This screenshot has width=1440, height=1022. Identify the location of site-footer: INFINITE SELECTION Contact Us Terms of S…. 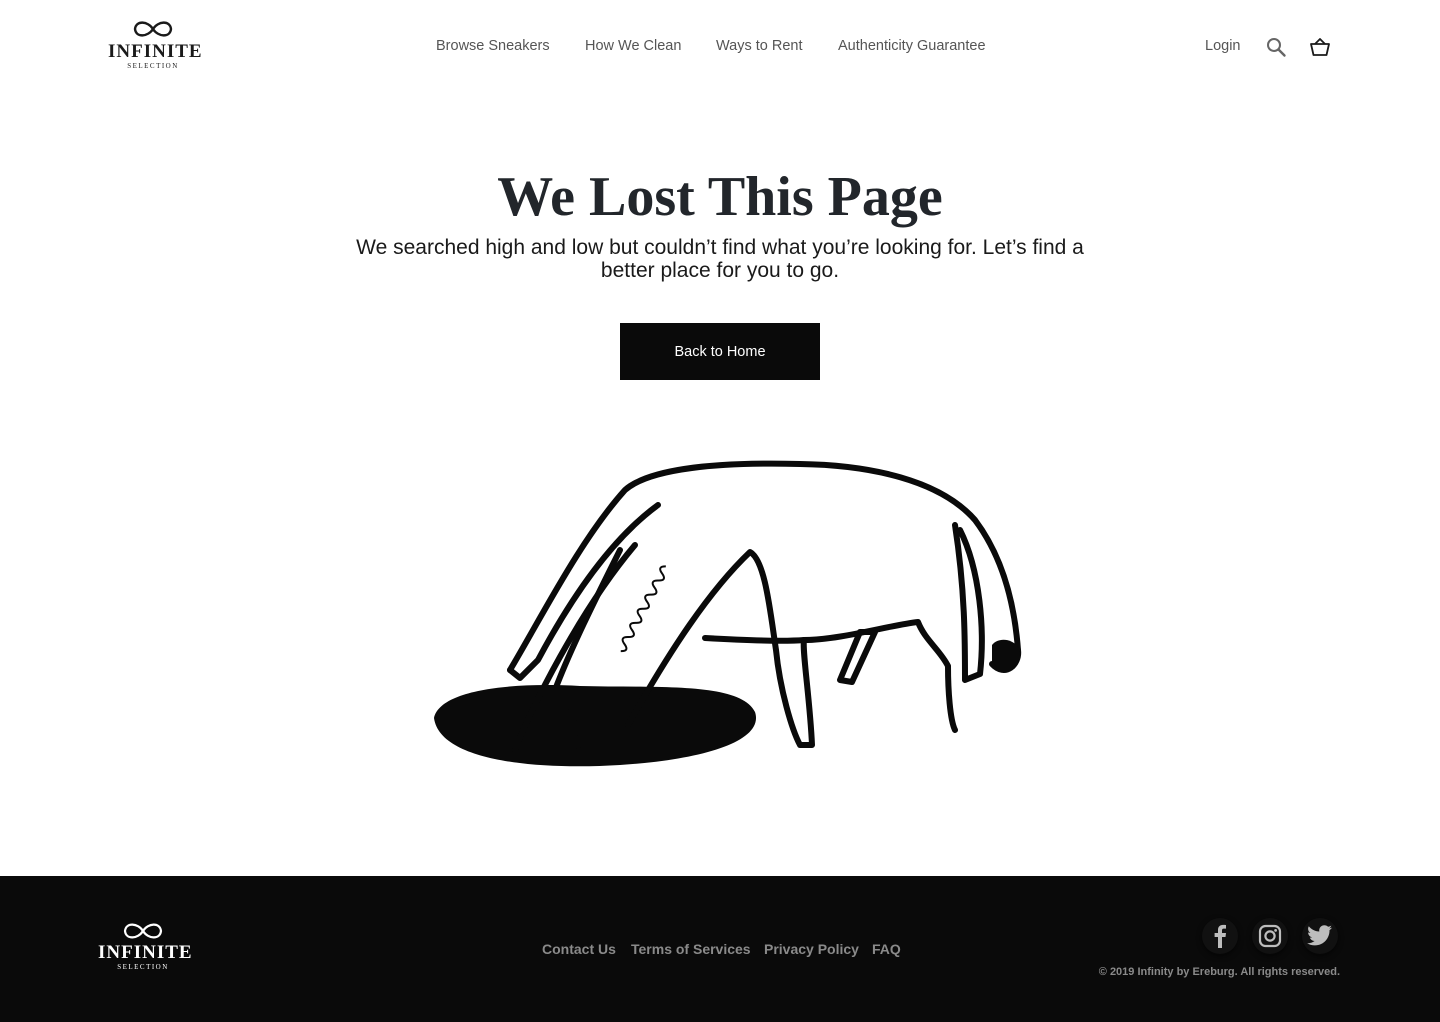
(720, 949).